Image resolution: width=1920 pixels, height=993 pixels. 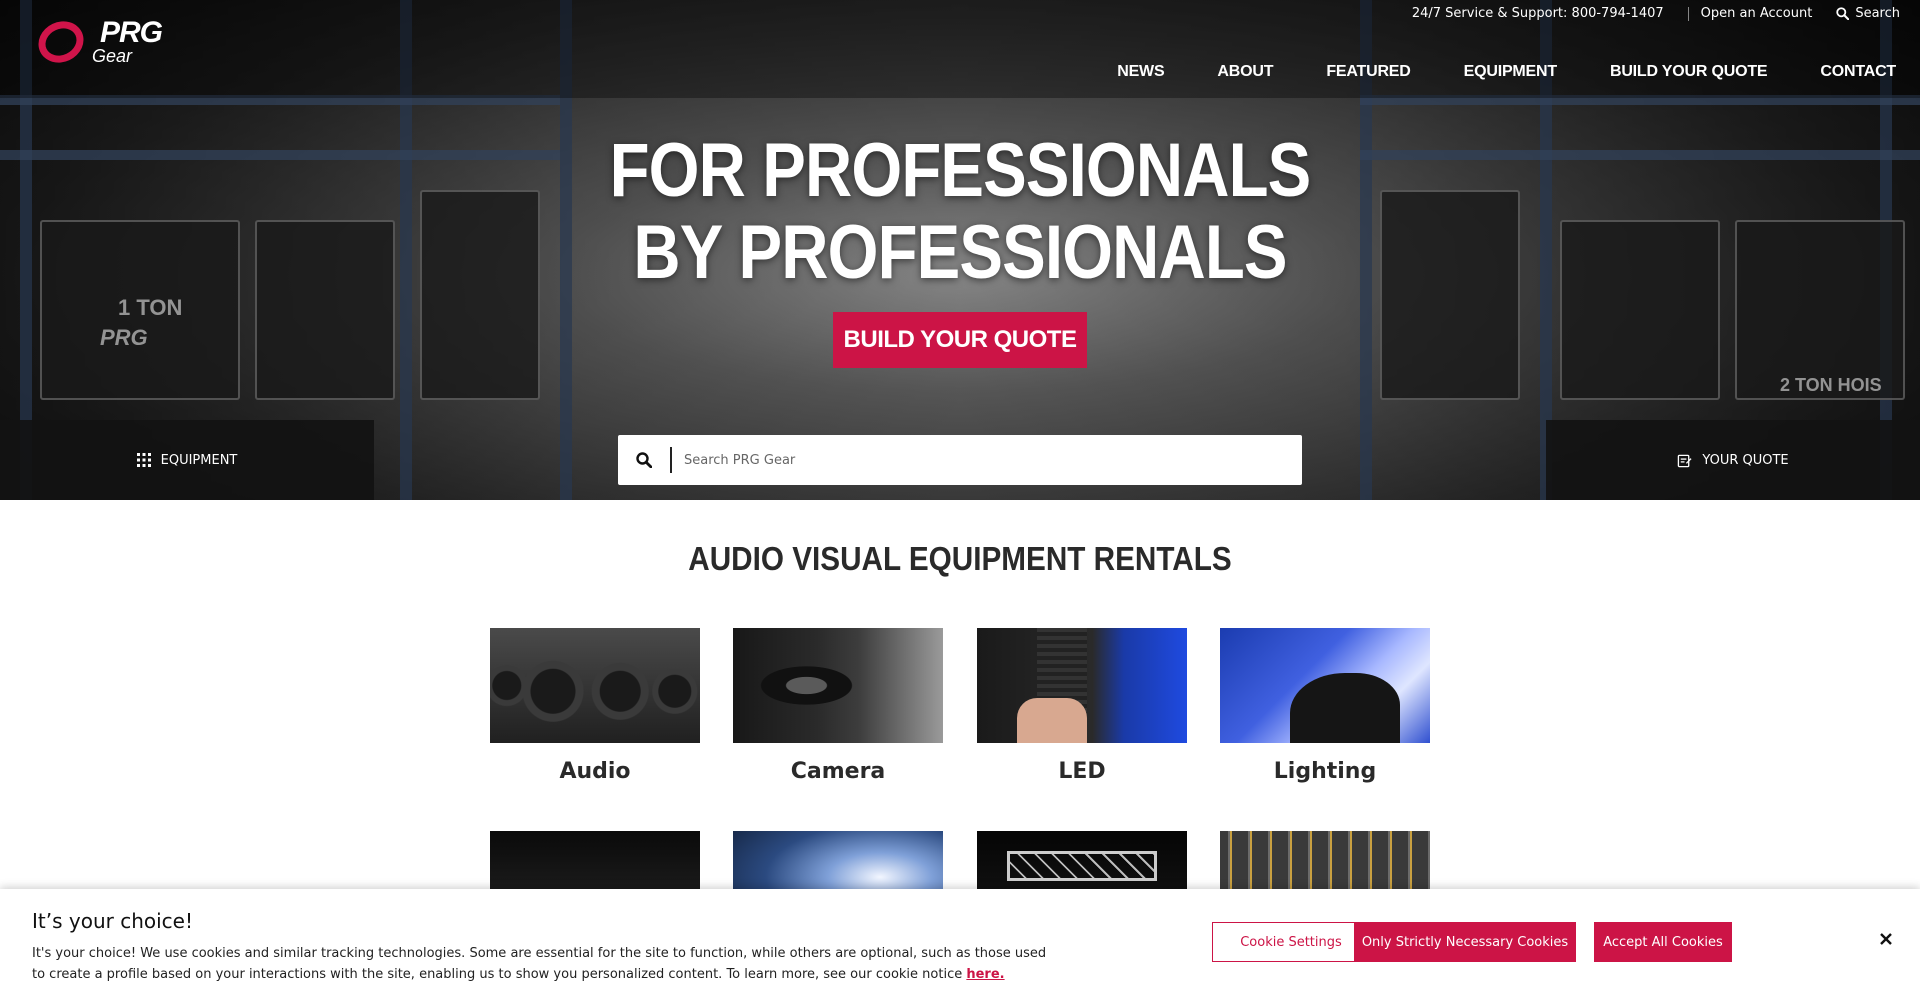 What do you see at coordinates (143, 460) in the screenshot?
I see `grid-icon` at bounding box center [143, 460].